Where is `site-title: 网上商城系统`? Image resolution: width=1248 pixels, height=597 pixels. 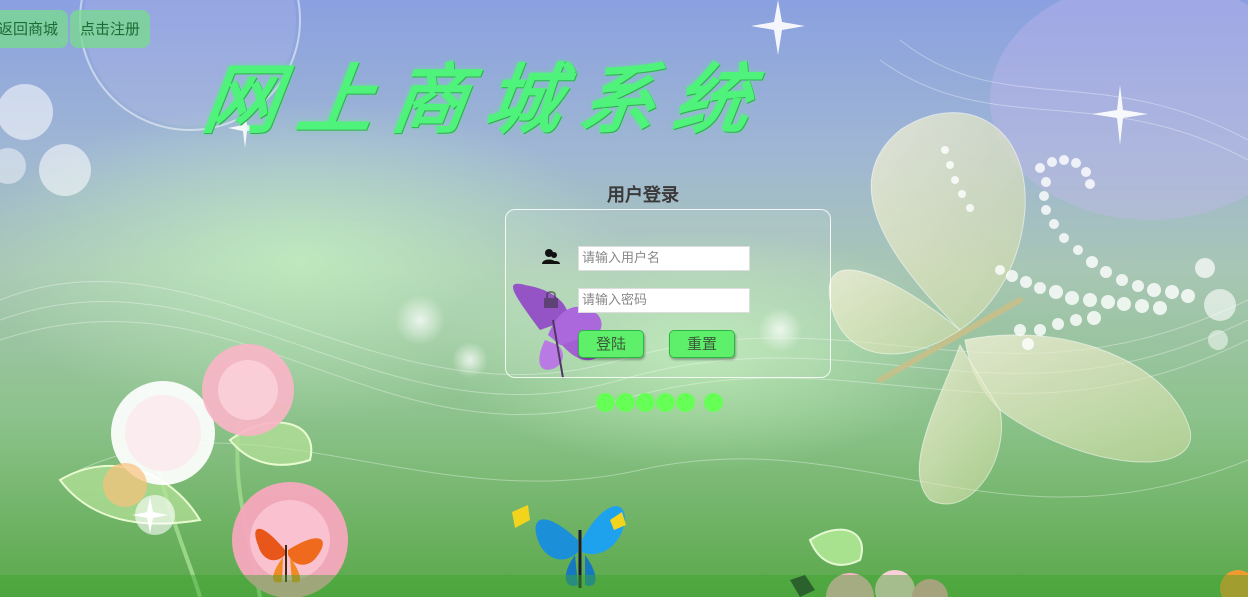 site-title: 网上商城系统 is located at coordinates (486, 99).